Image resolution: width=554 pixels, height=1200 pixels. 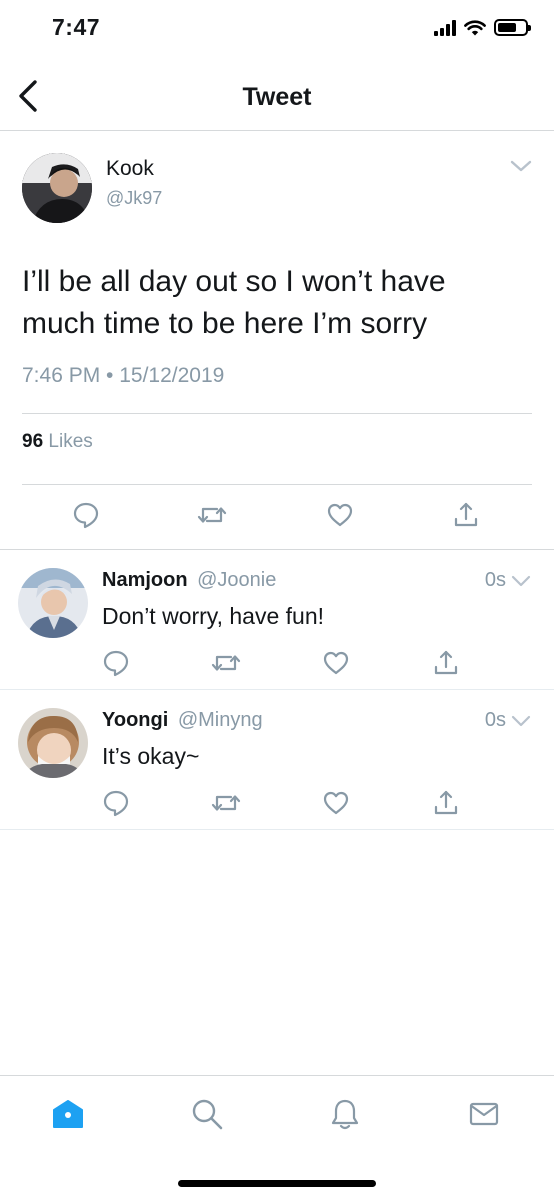 I want to click on messages-icon, so click(x=484, y=1114).